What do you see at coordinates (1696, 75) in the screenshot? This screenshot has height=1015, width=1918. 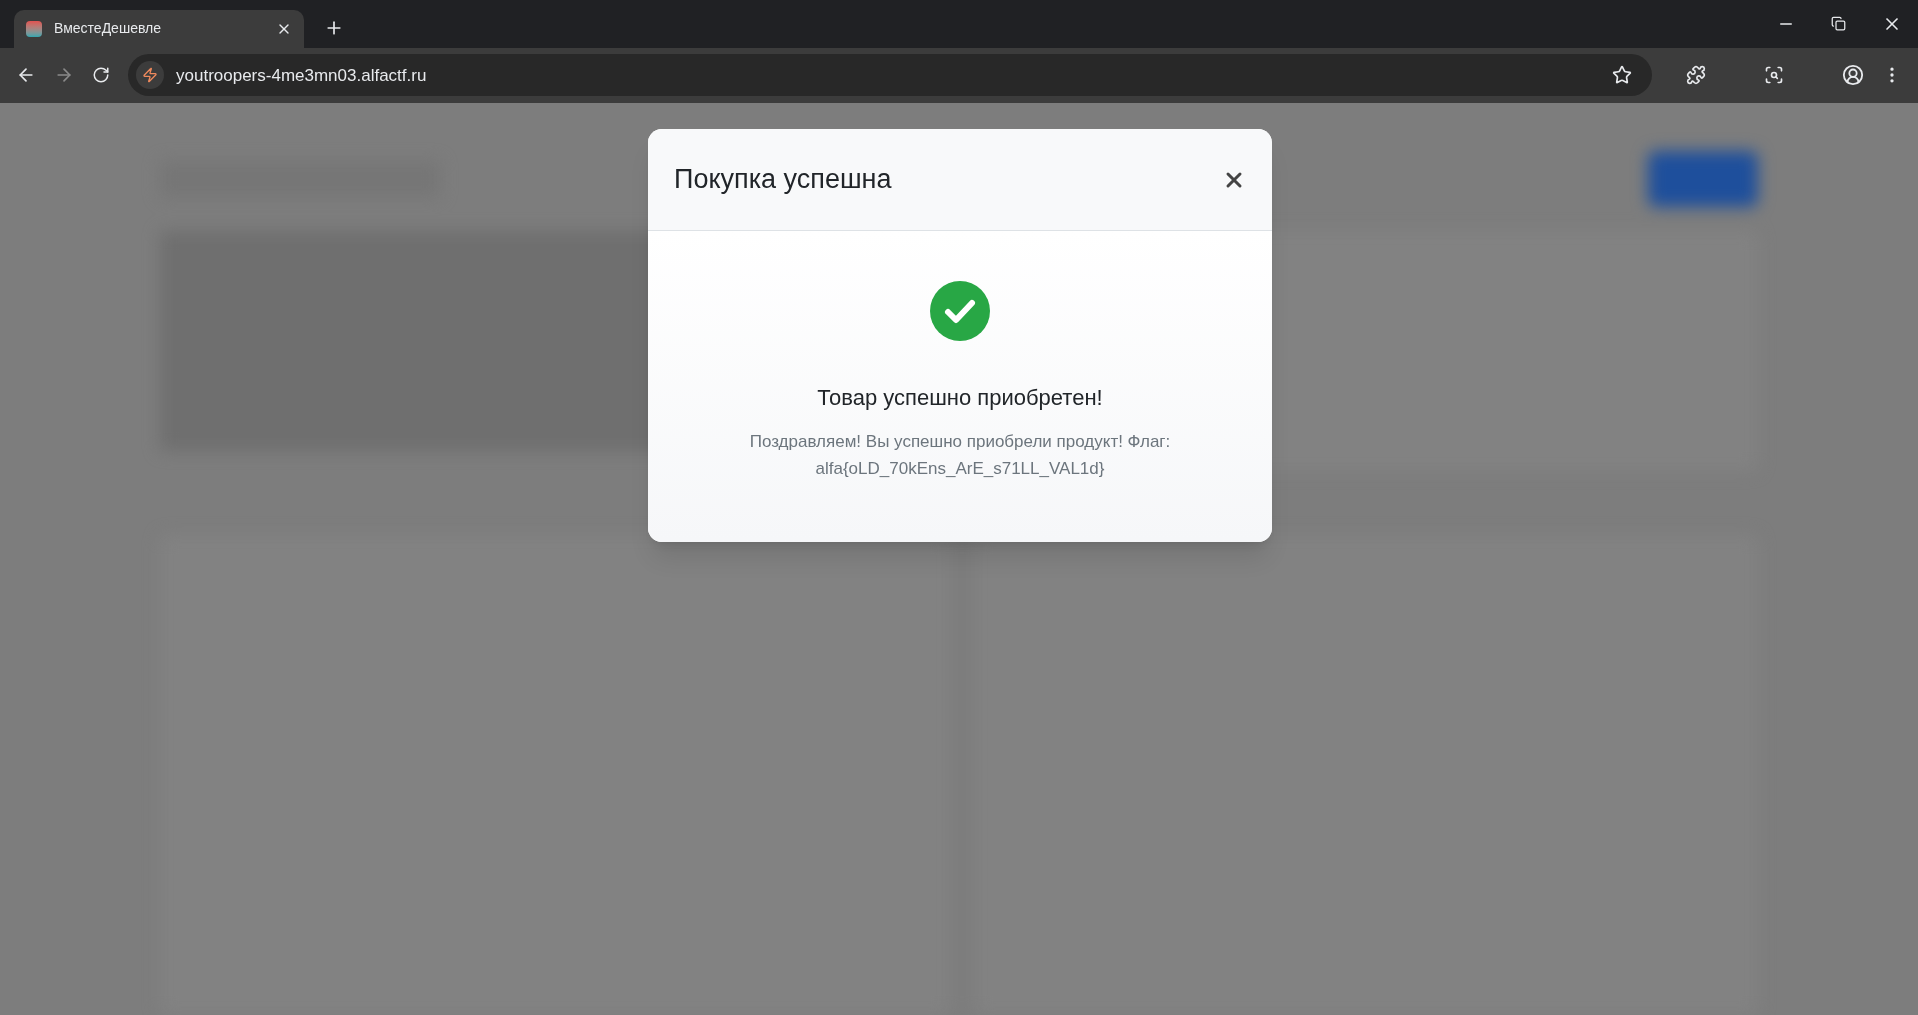 I see `extensions-icon` at bounding box center [1696, 75].